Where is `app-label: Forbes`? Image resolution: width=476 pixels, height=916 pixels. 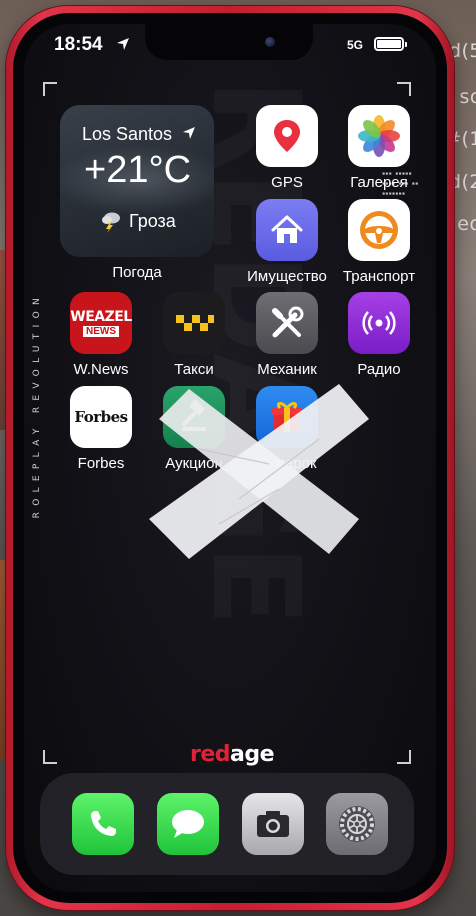 app-label: Forbes is located at coordinates (101, 463).